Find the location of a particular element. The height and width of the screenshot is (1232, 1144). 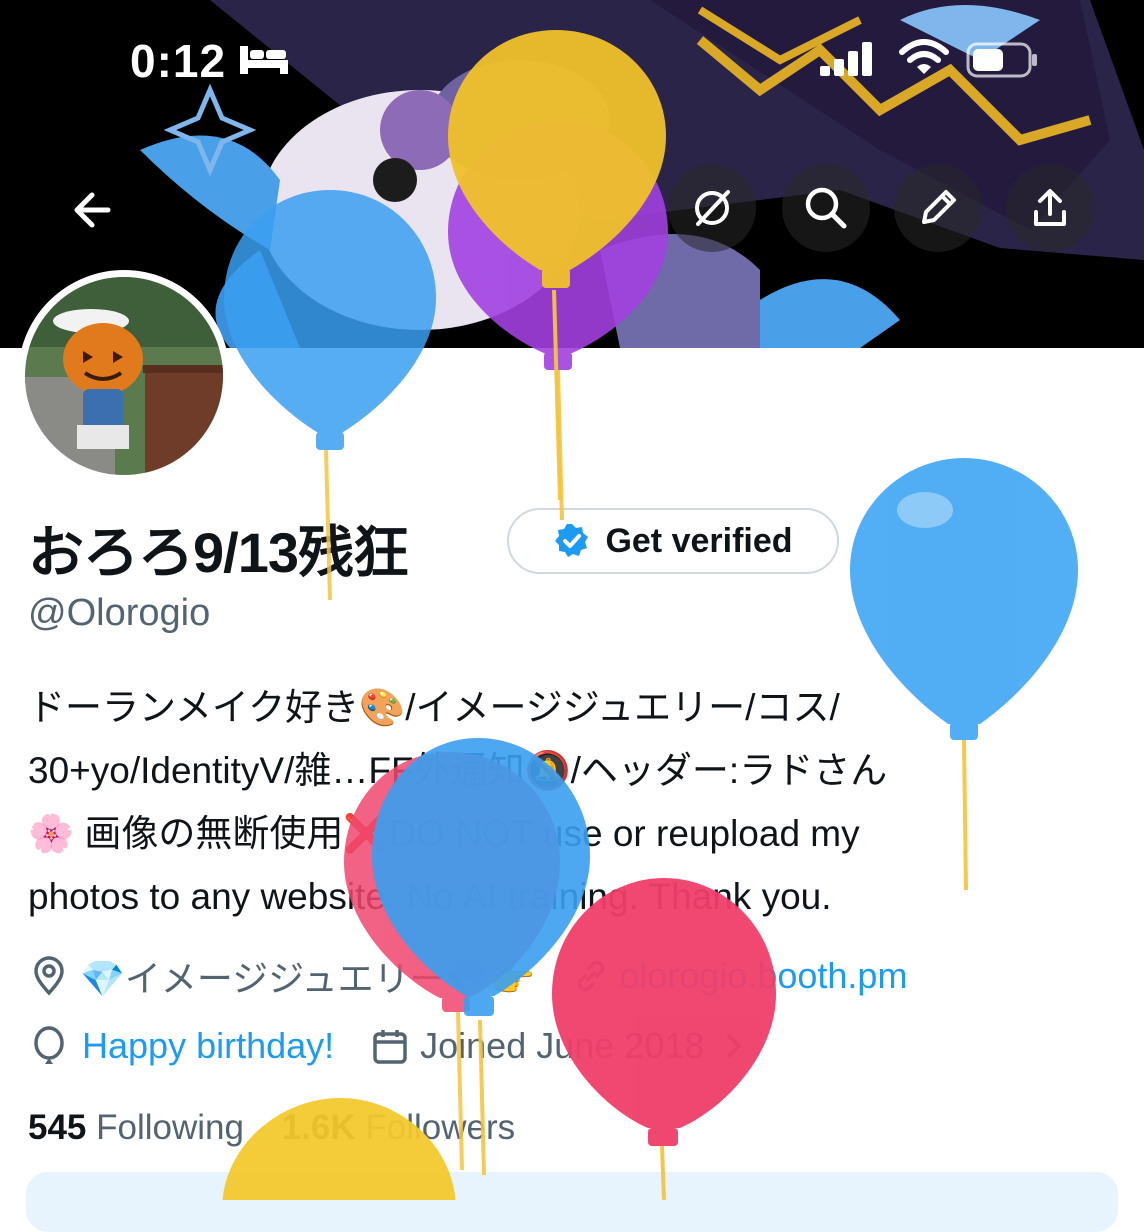

grok-button is located at coordinates (712, 208).